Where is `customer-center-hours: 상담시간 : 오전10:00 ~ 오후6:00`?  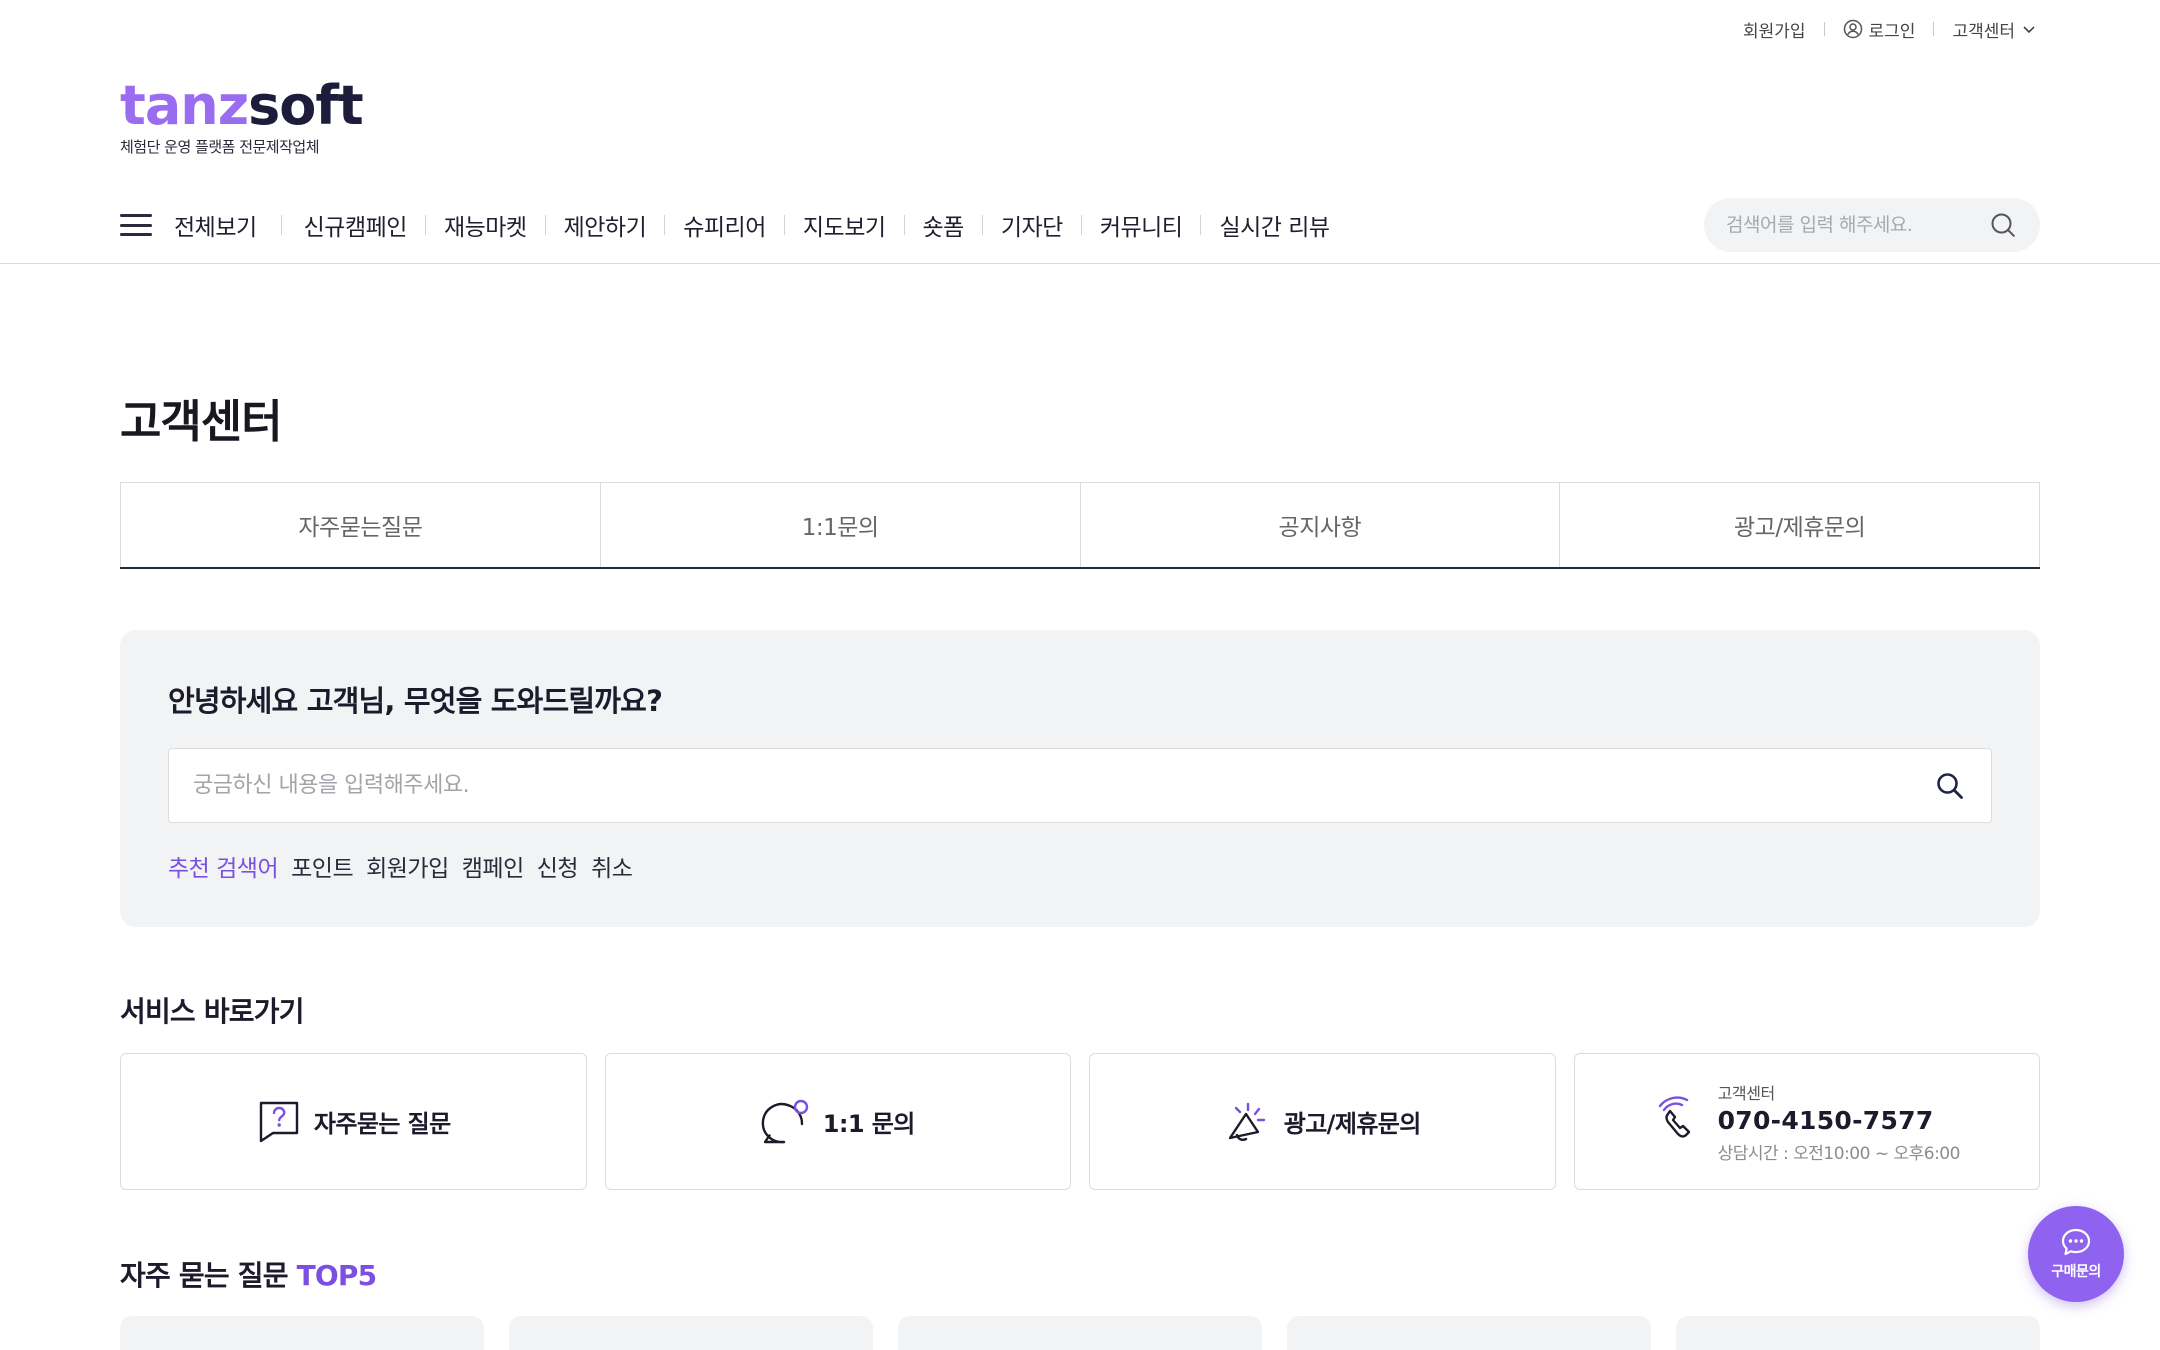 customer-center-hours: 상담시간 : 오전10:00 ~ 오후6:00 is located at coordinates (1839, 1153).